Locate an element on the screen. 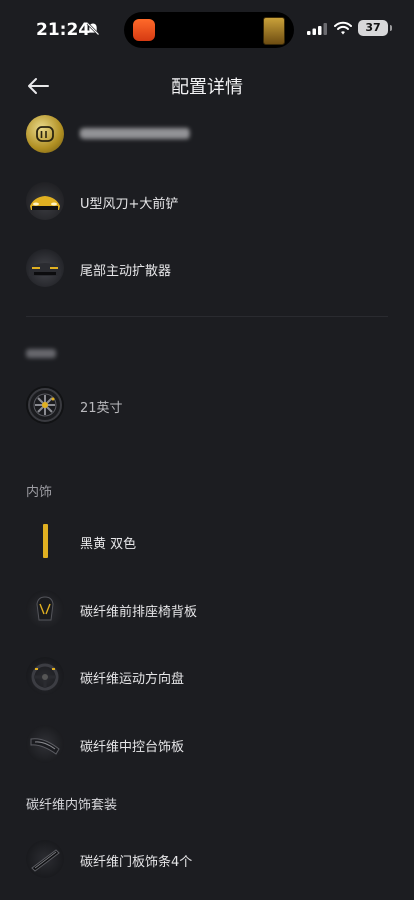 Image resolution: width=414 pixels, height=900 pixels. dynamic-island is located at coordinates (209, 30).